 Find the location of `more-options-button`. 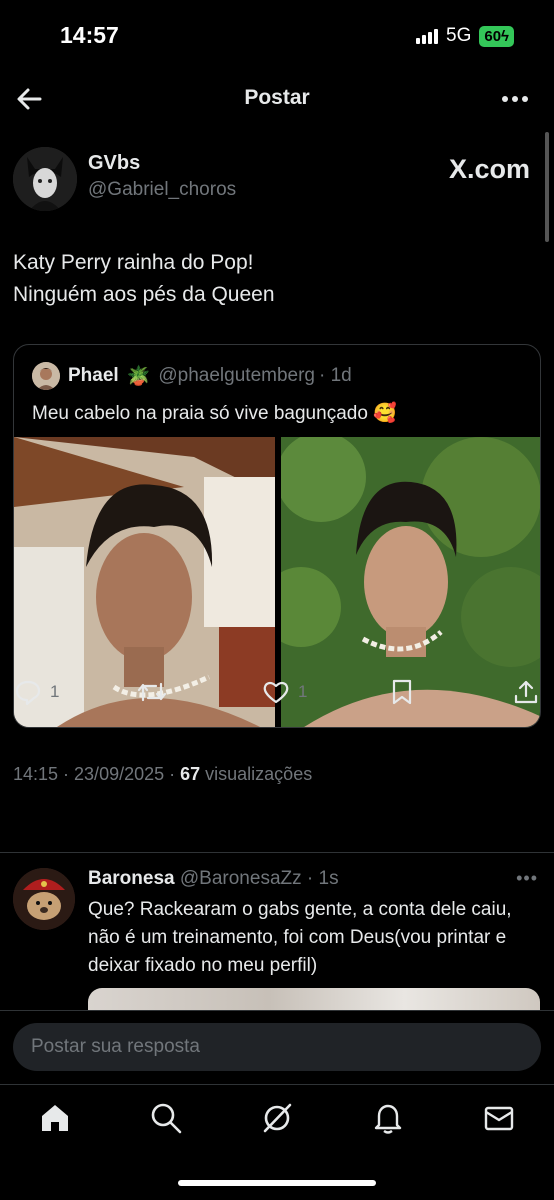

more-options-button is located at coordinates (515, 99).